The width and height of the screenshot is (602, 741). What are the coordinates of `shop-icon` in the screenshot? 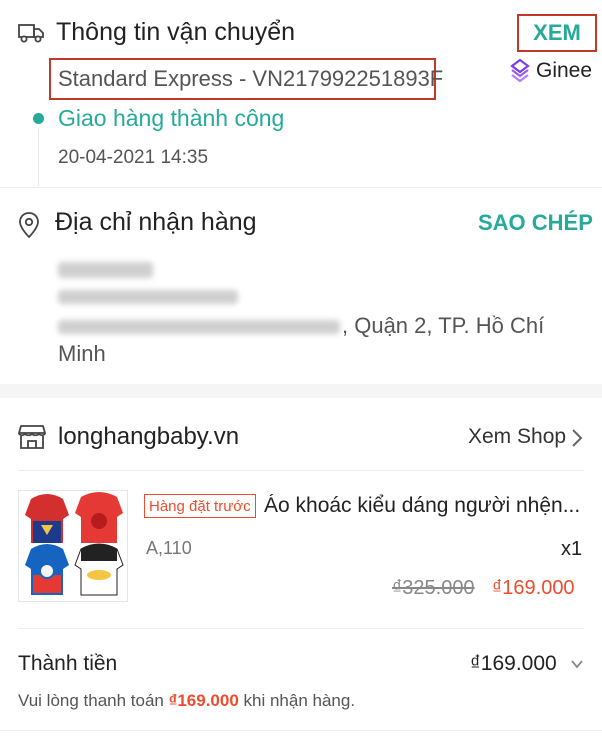 It's located at (32, 437).